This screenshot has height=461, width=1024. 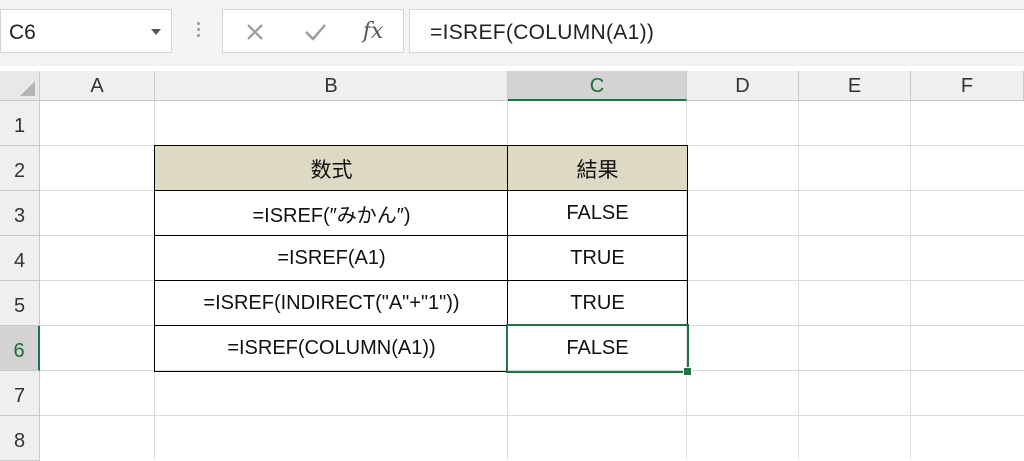 What do you see at coordinates (597, 303) in the screenshot?
I see `cell-c5: TRUE` at bounding box center [597, 303].